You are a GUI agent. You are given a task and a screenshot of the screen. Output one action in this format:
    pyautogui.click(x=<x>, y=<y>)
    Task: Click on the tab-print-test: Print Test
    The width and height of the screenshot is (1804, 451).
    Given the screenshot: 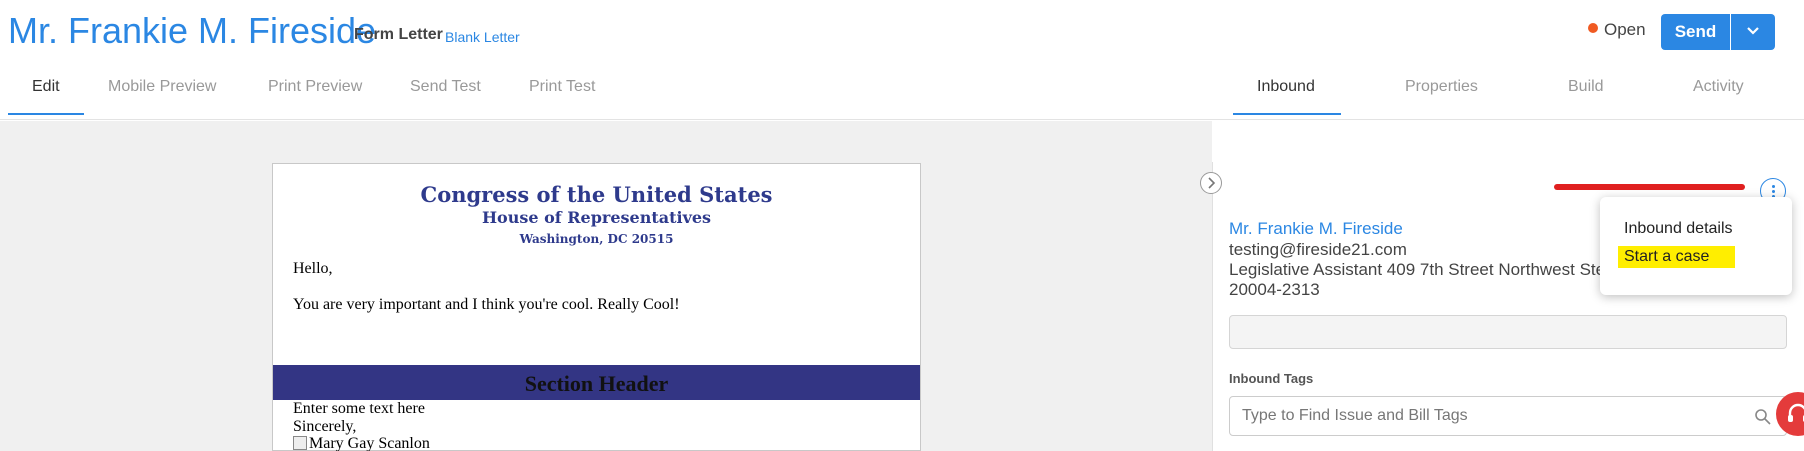 What is the action you would take?
    pyautogui.click(x=562, y=87)
    